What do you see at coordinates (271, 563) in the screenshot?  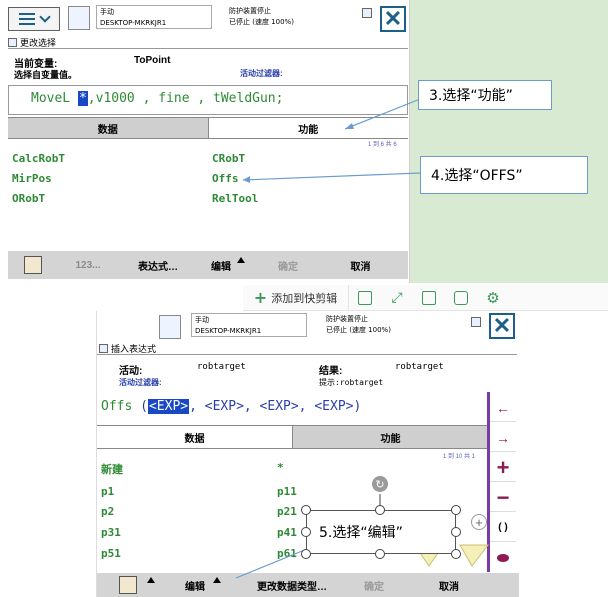 I see `callout-arrow-edit` at bounding box center [271, 563].